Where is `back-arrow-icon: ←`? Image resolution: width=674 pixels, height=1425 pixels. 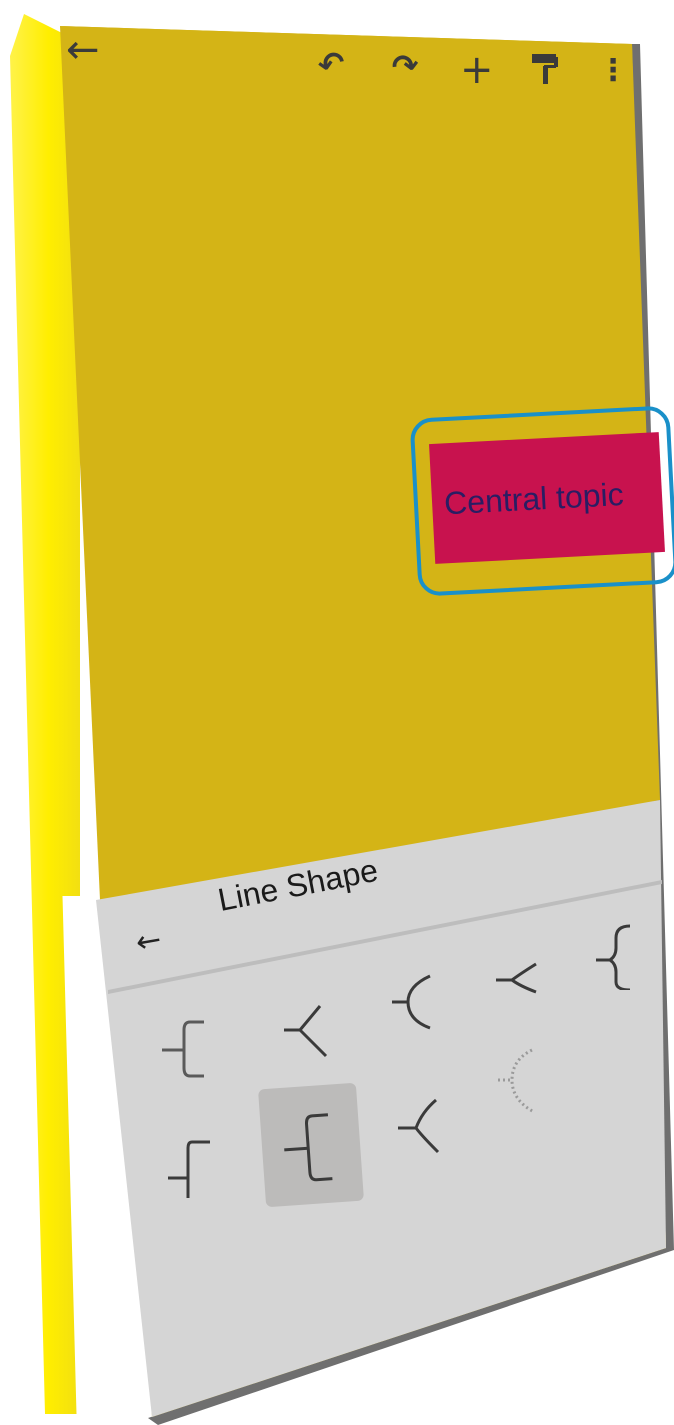 back-arrow-icon: ← is located at coordinates (83, 50).